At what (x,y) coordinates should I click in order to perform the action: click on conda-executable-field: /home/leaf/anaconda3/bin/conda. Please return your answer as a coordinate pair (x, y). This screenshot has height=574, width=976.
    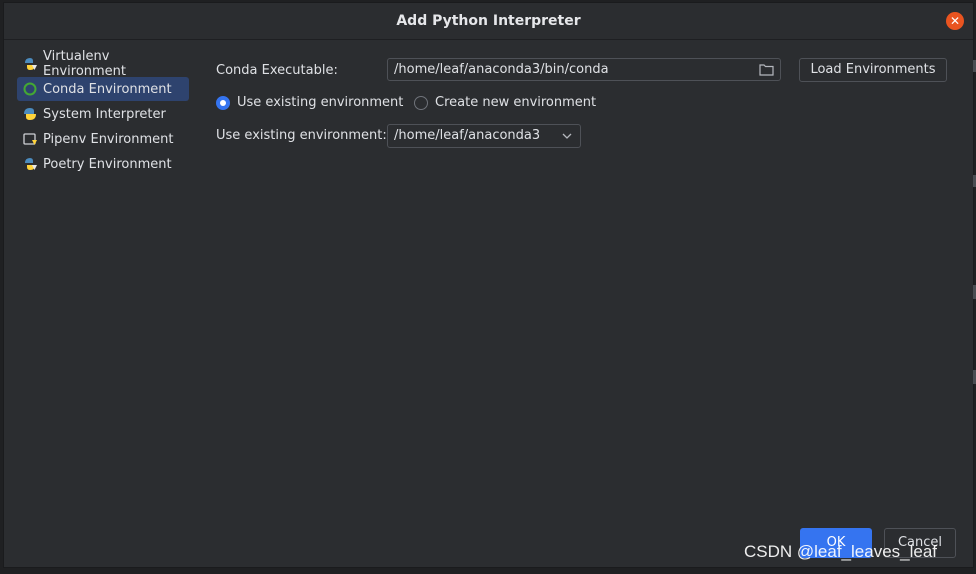
    Looking at the image, I should click on (584, 69).